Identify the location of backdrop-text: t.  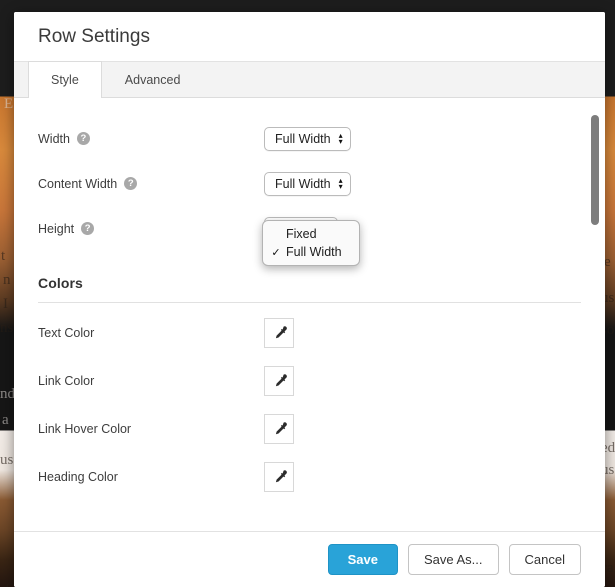
(3, 256).